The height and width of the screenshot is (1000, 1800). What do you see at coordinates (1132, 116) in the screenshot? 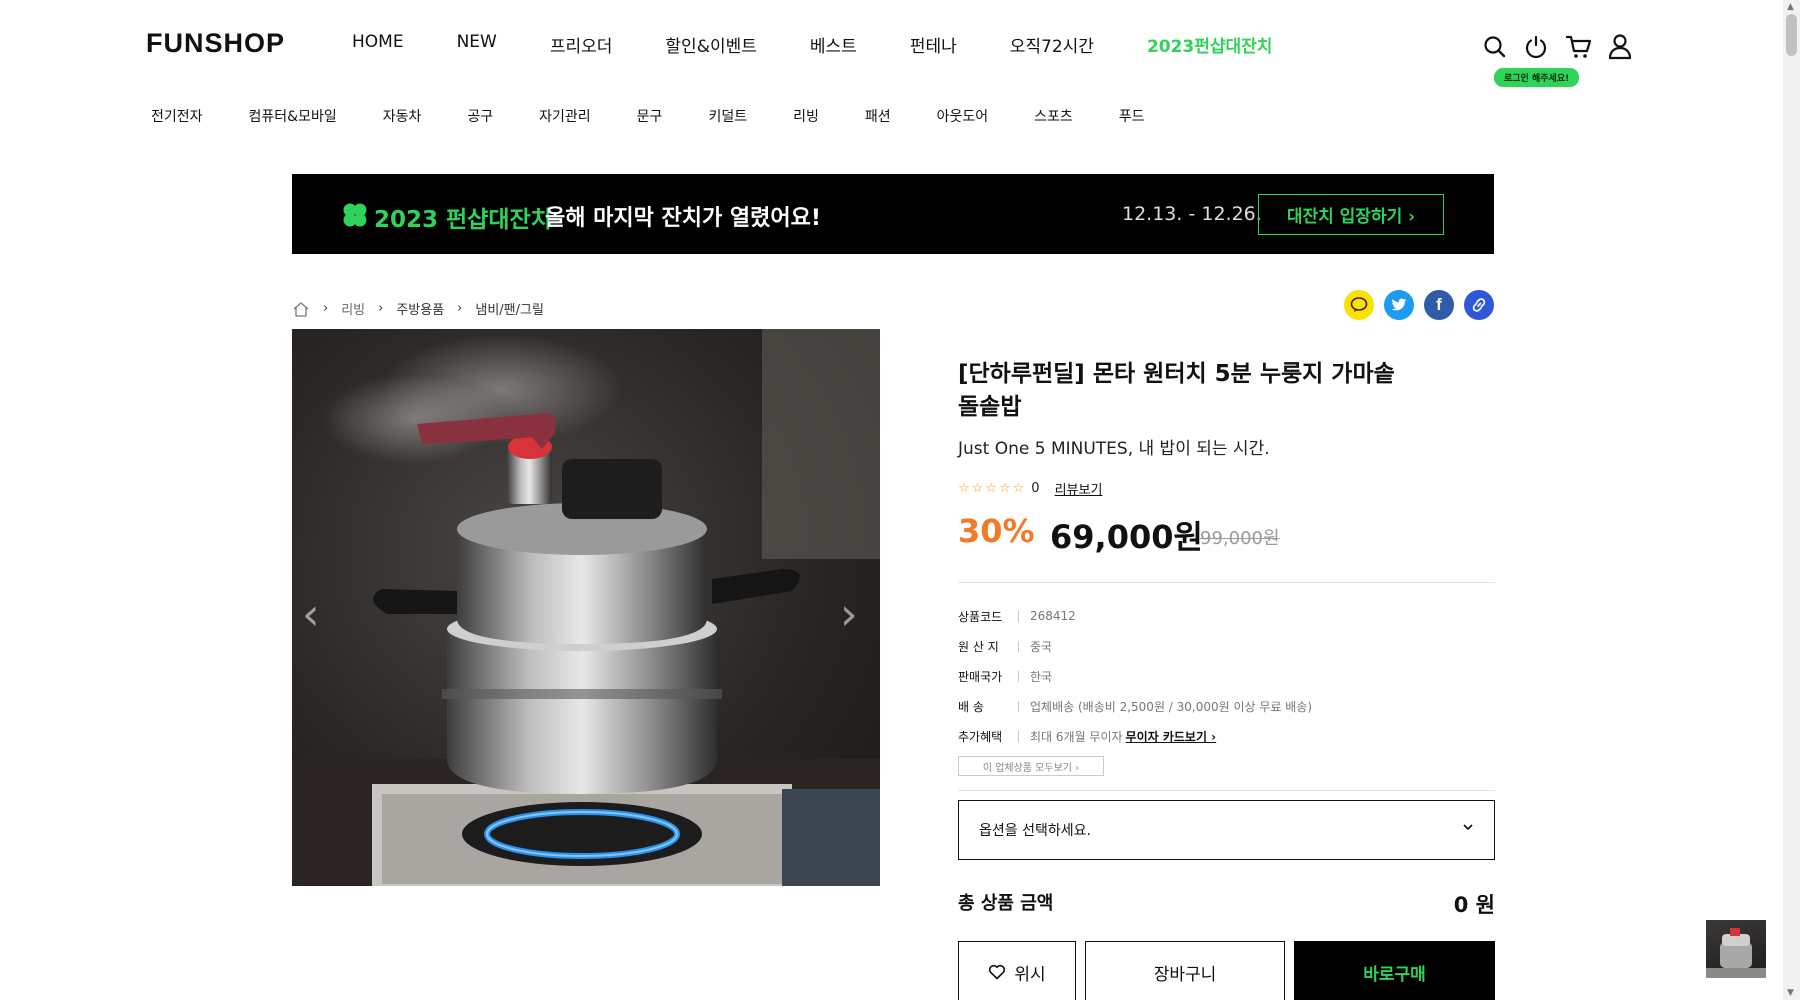
I see `category-food: 푸드` at bounding box center [1132, 116].